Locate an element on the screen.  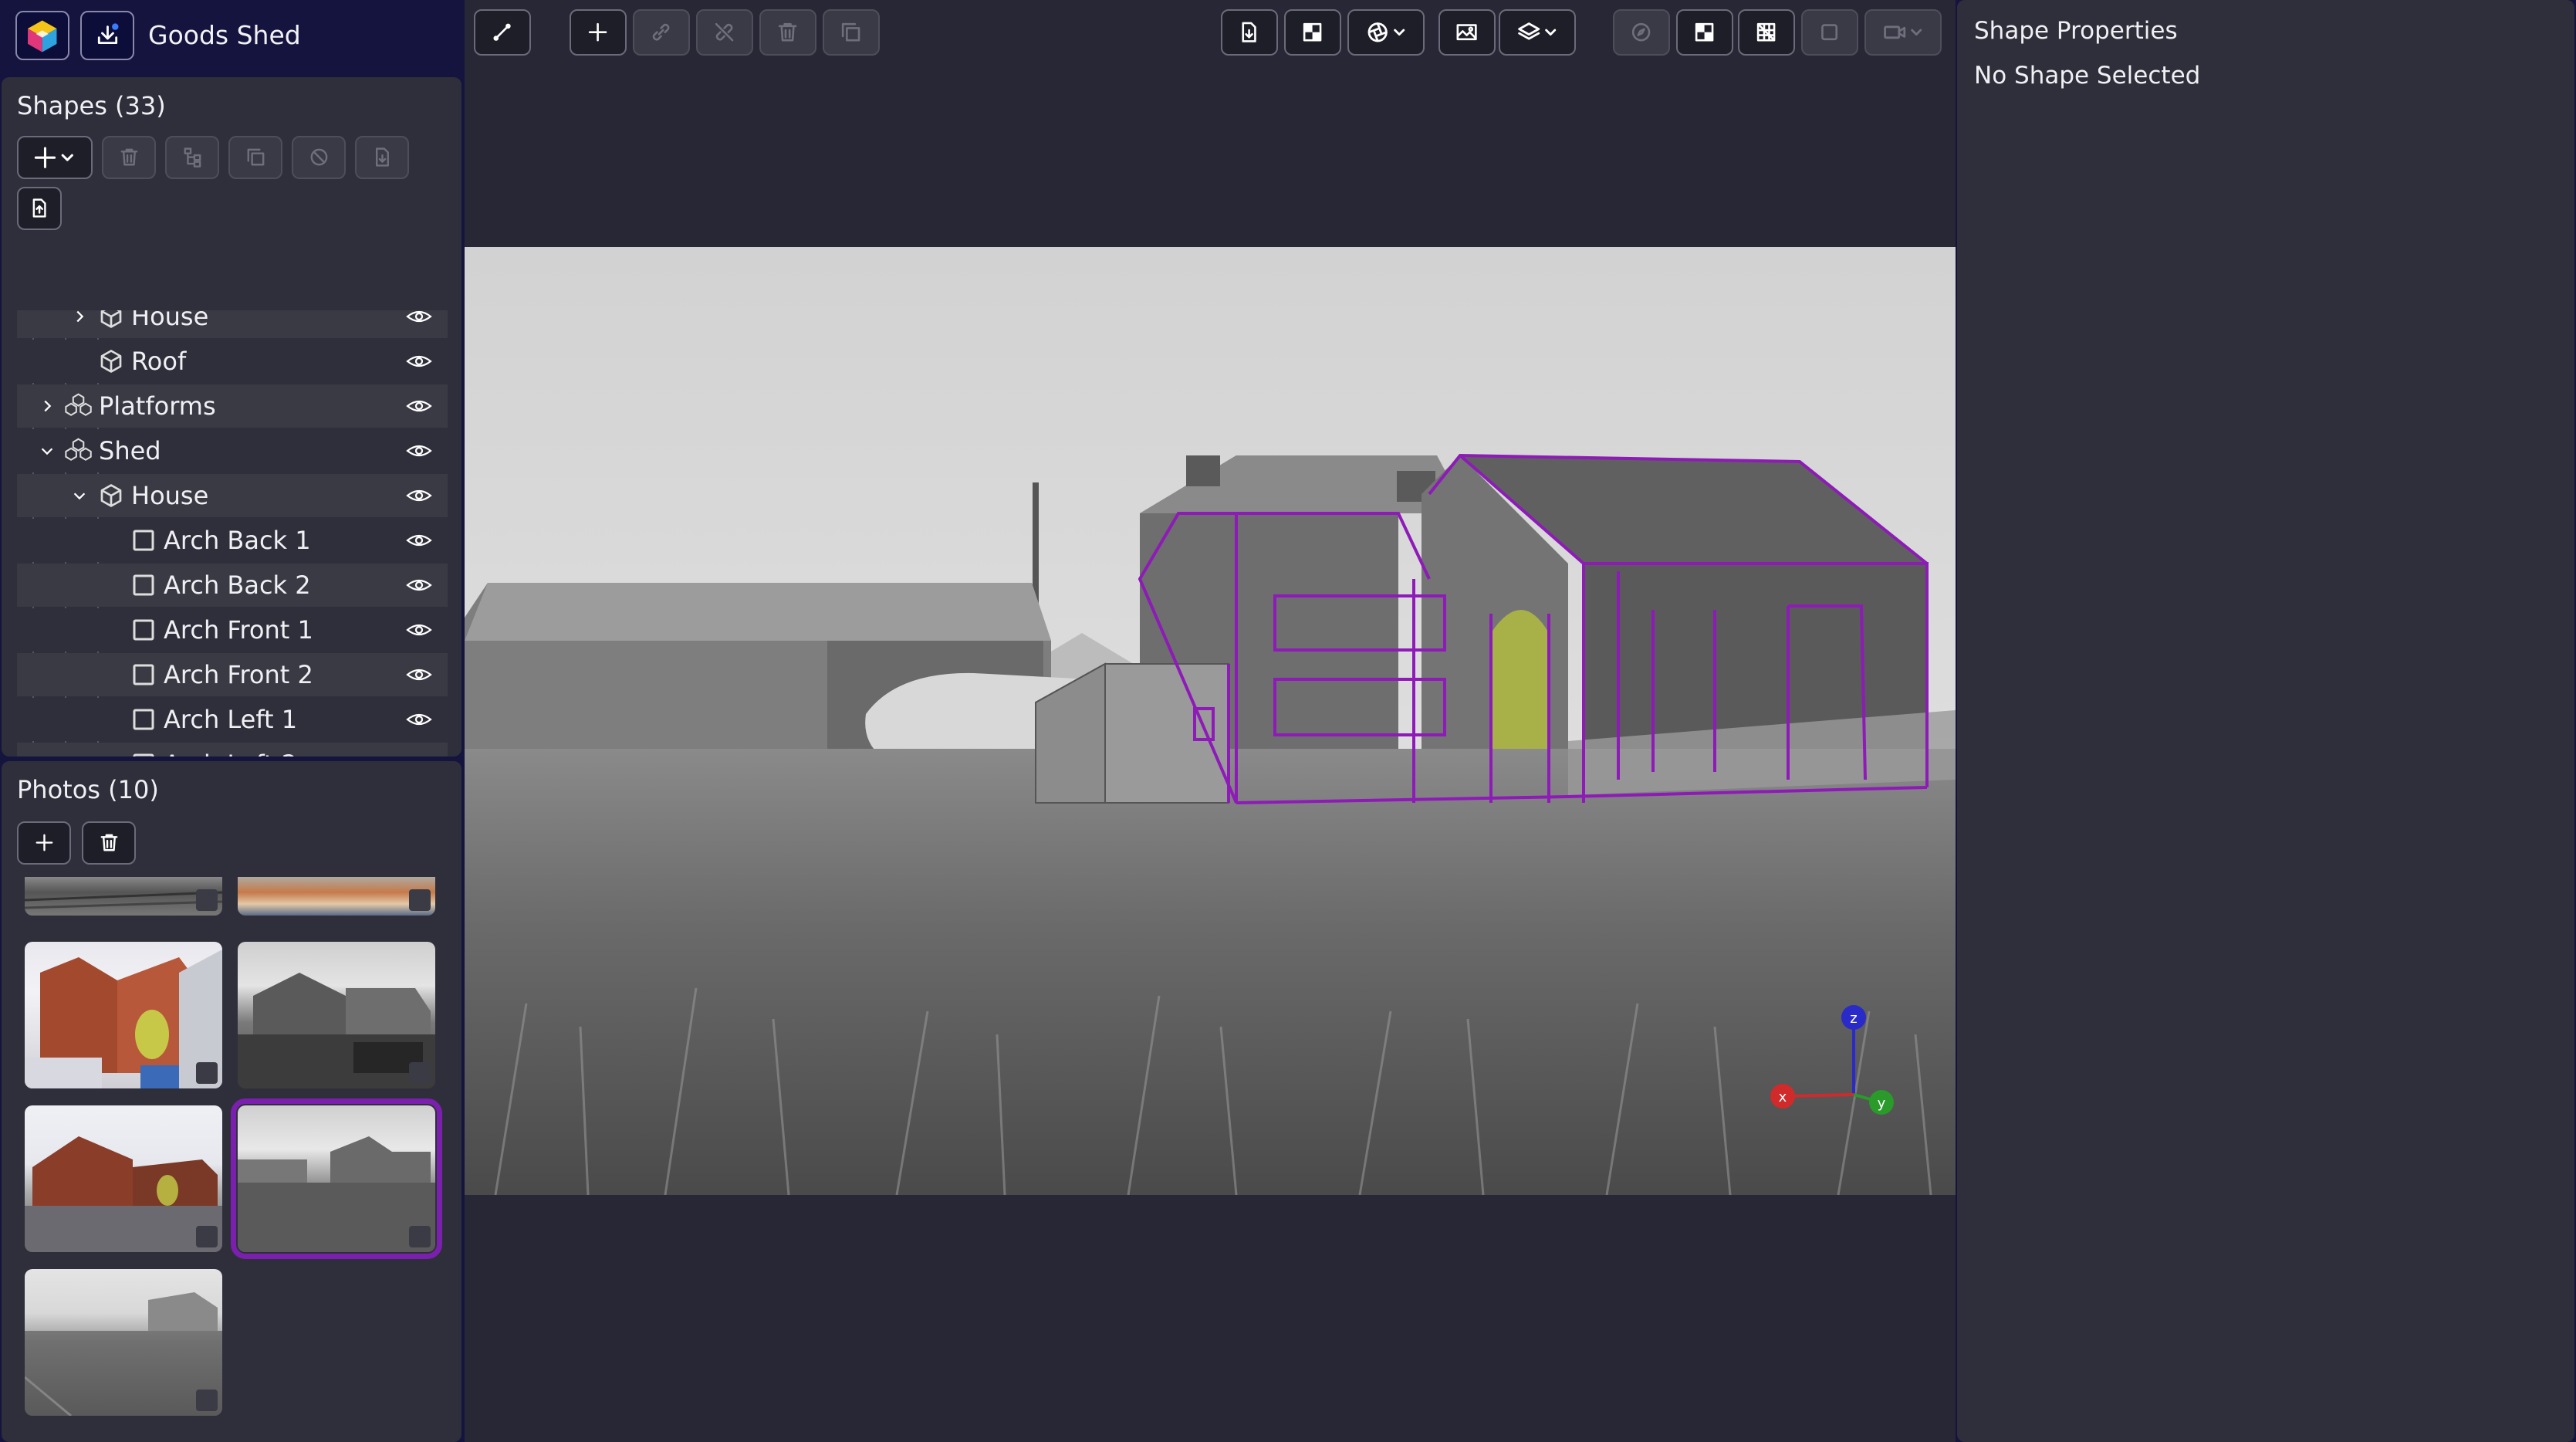
tree-row-label: Arch Front 2 is located at coordinates (238, 675).